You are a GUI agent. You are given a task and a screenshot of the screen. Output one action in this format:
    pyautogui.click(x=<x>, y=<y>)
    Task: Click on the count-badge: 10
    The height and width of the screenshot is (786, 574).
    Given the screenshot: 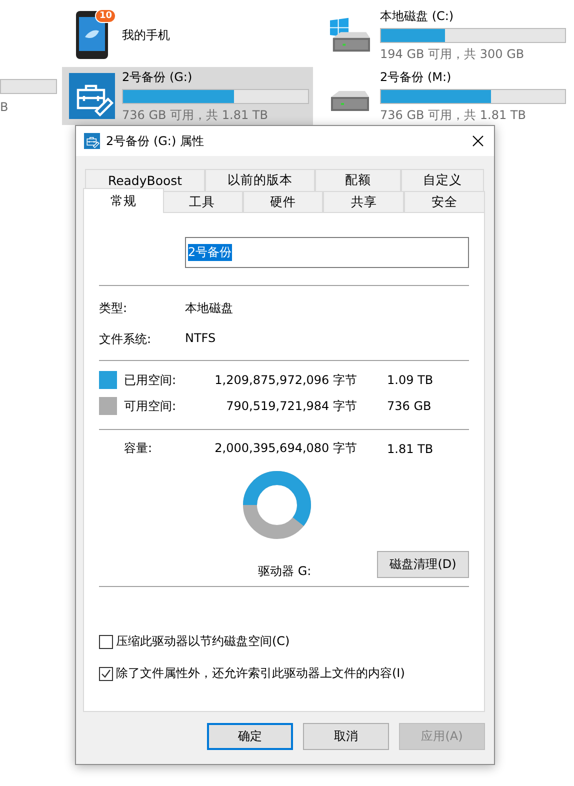 What is the action you would take?
    pyautogui.click(x=105, y=16)
    